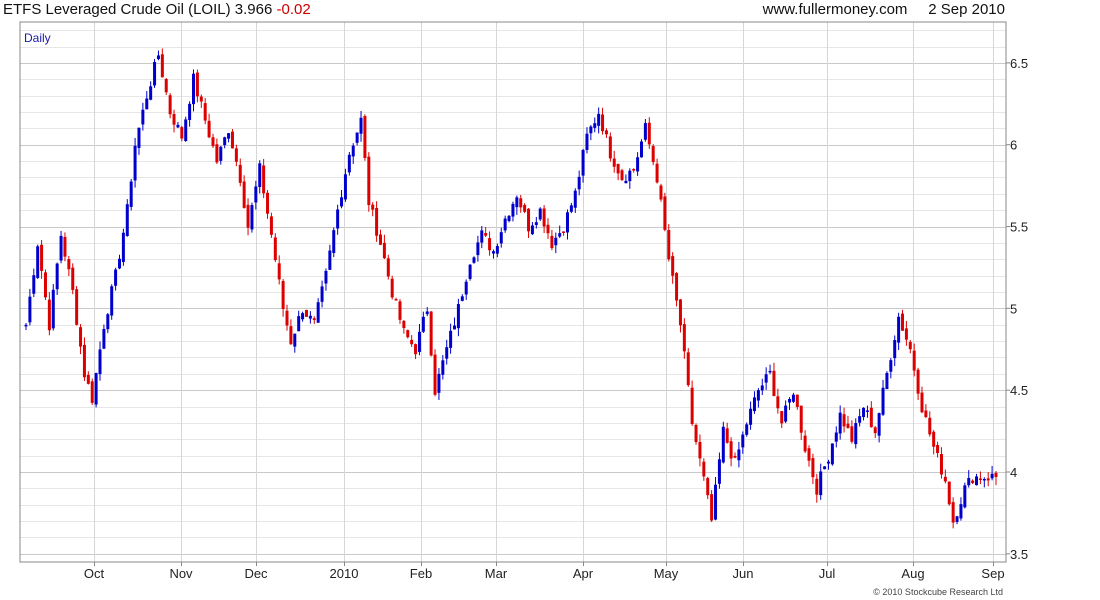  Describe the element at coordinates (1019, 227) in the screenshot. I see `y-tick-label: 5.5` at that location.